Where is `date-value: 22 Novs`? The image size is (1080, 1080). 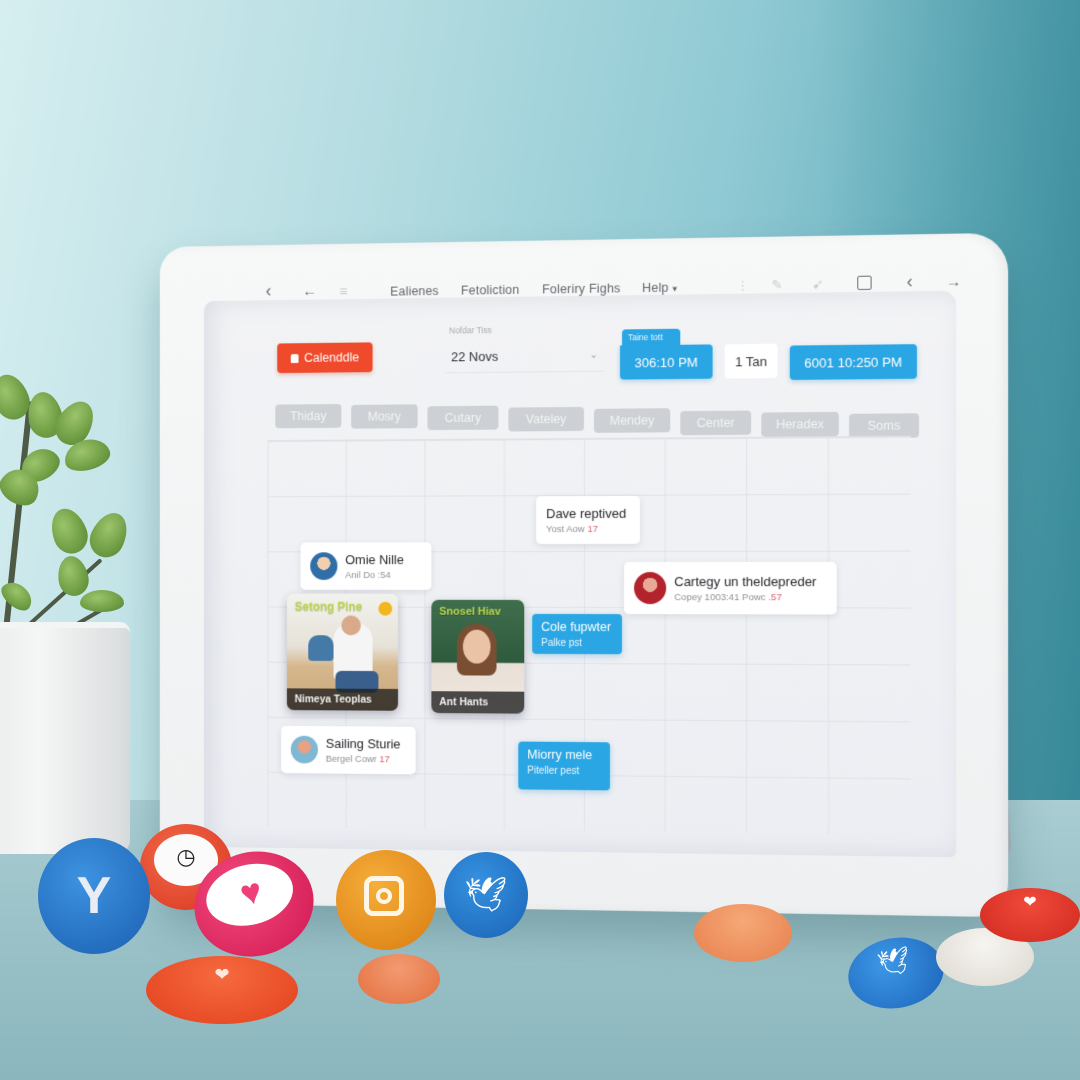 date-value: 22 Novs is located at coordinates (475, 356).